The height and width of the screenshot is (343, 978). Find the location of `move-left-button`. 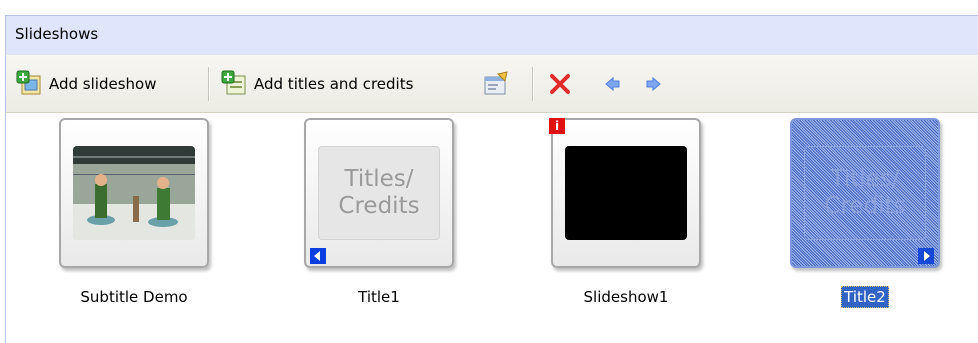

move-left-button is located at coordinates (612, 84).